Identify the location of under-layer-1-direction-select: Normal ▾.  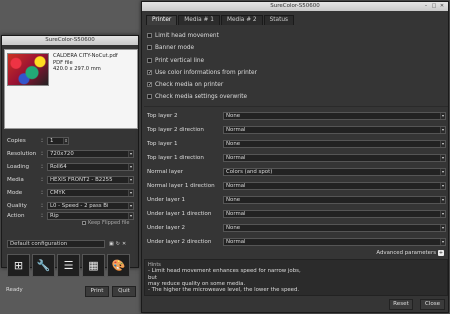
(334, 214).